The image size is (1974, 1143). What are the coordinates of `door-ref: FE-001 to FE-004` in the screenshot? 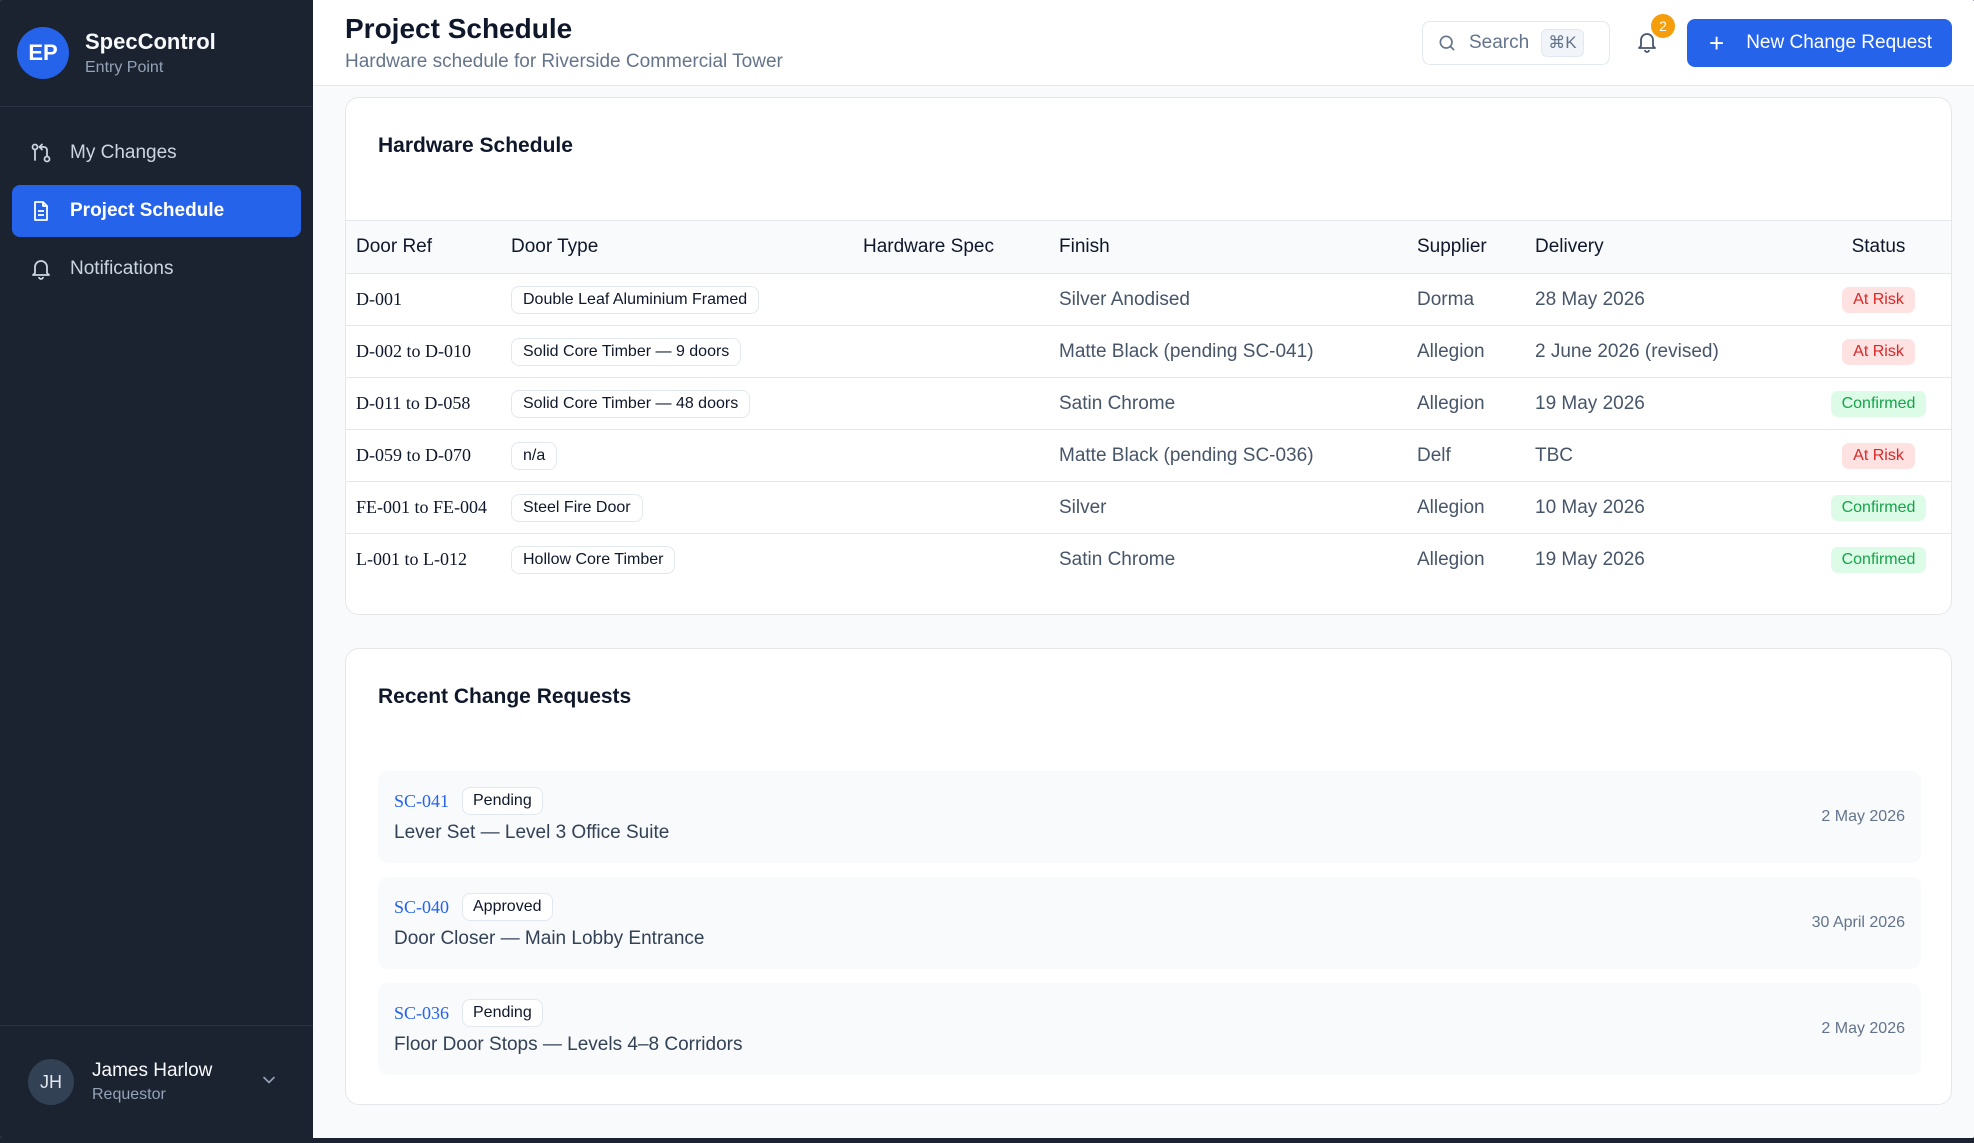 It's located at (423, 507).